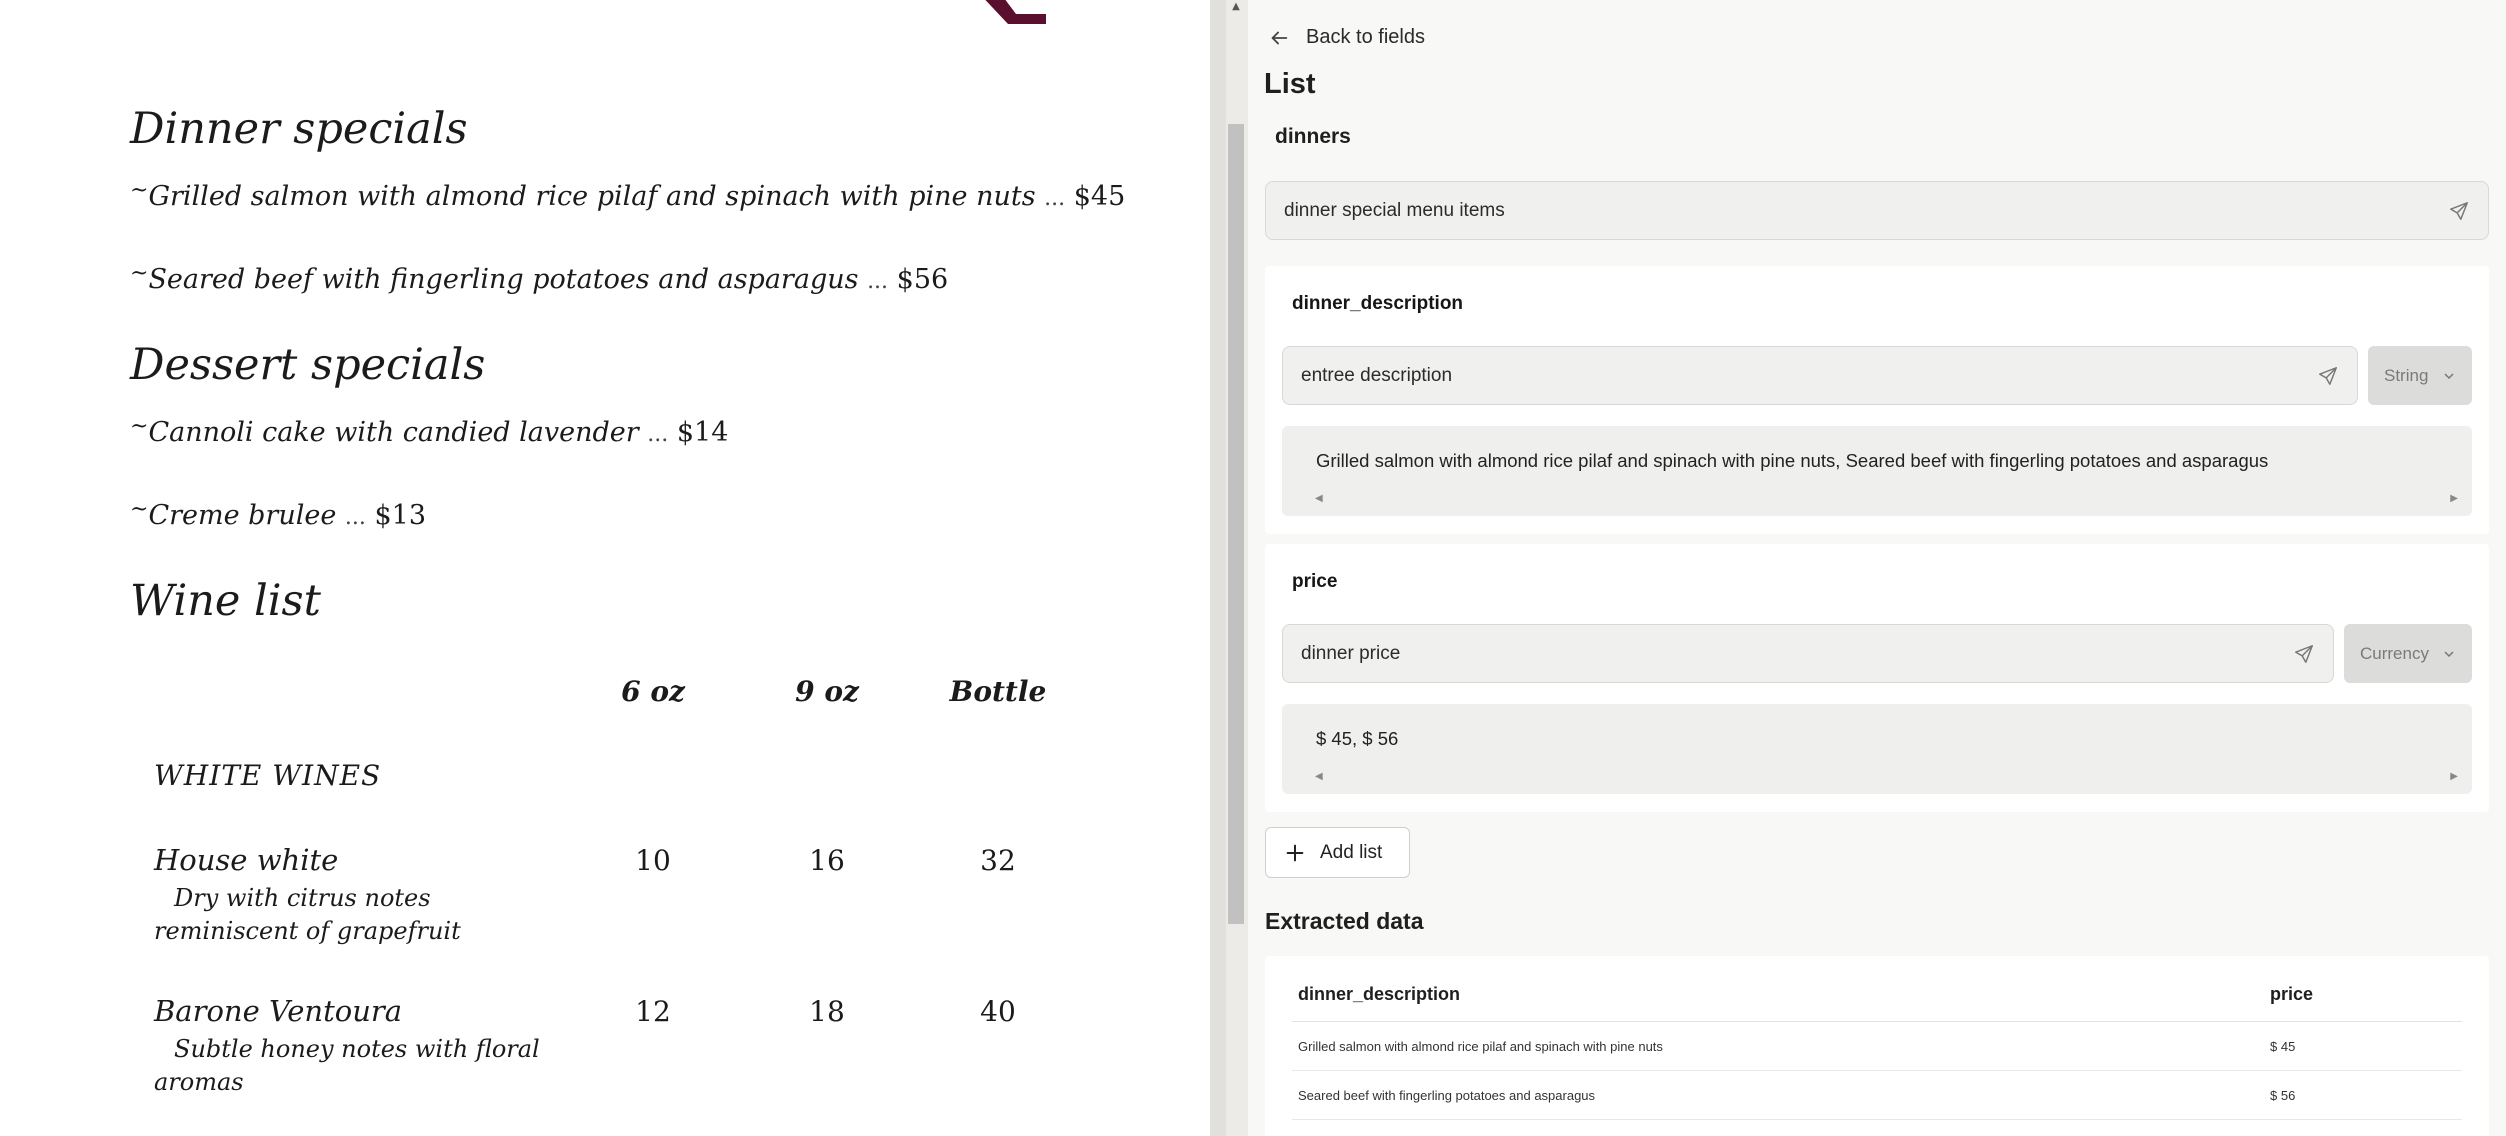 The image size is (2506, 1136). I want to click on item-price: $14, so click(702, 432).